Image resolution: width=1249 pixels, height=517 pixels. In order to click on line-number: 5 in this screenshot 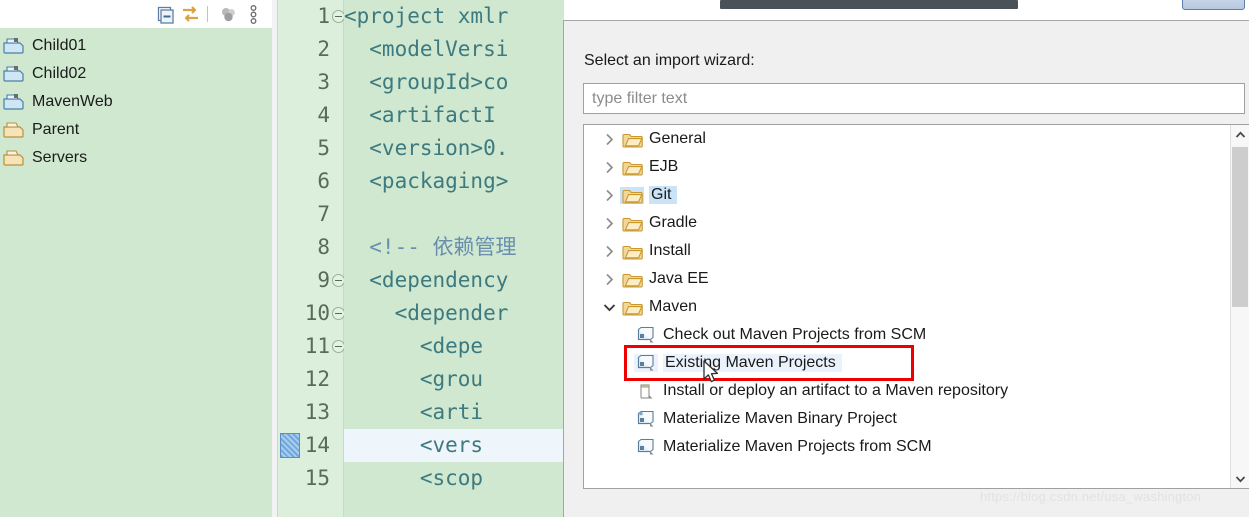, I will do `click(323, 148)`.